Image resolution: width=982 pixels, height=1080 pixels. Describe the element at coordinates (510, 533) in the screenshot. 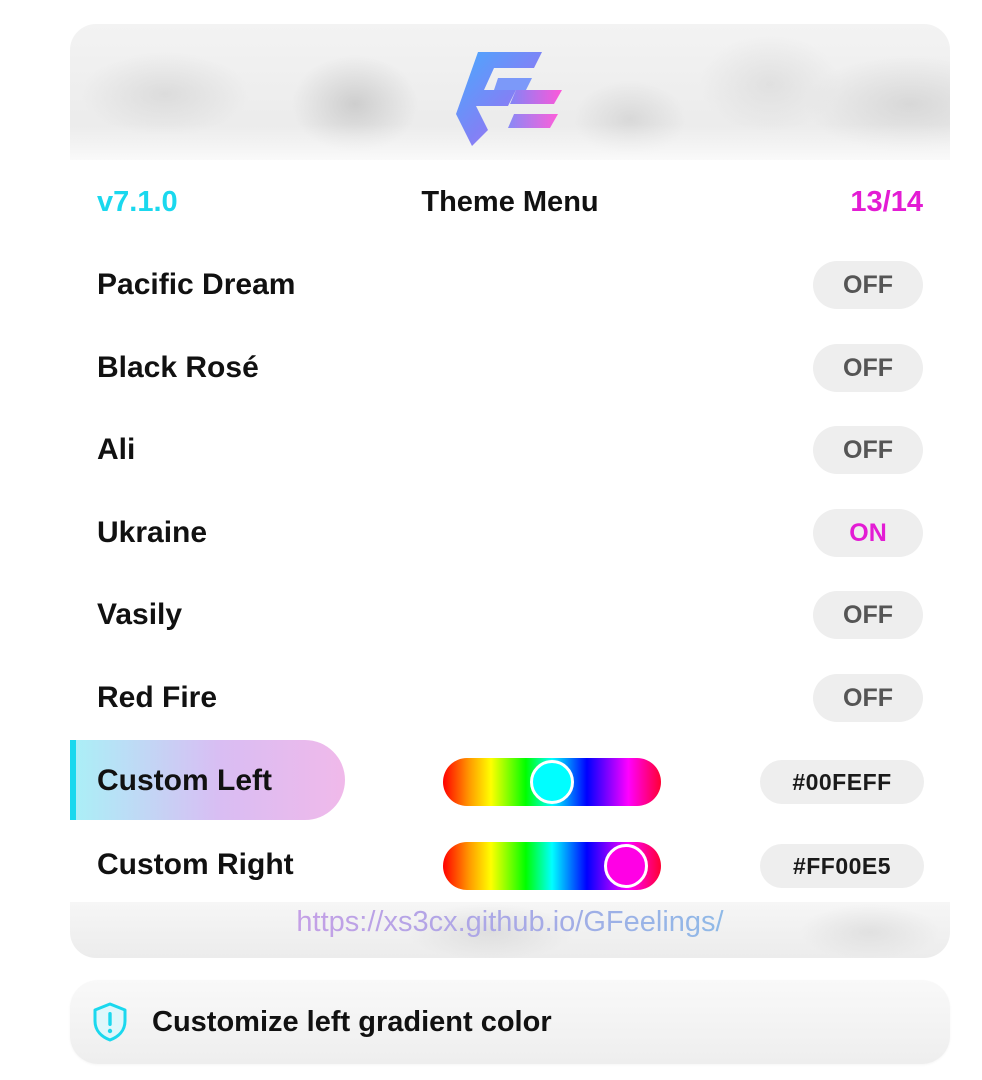

I see `theme-row-ukraine: Ukraine ON` at that location.